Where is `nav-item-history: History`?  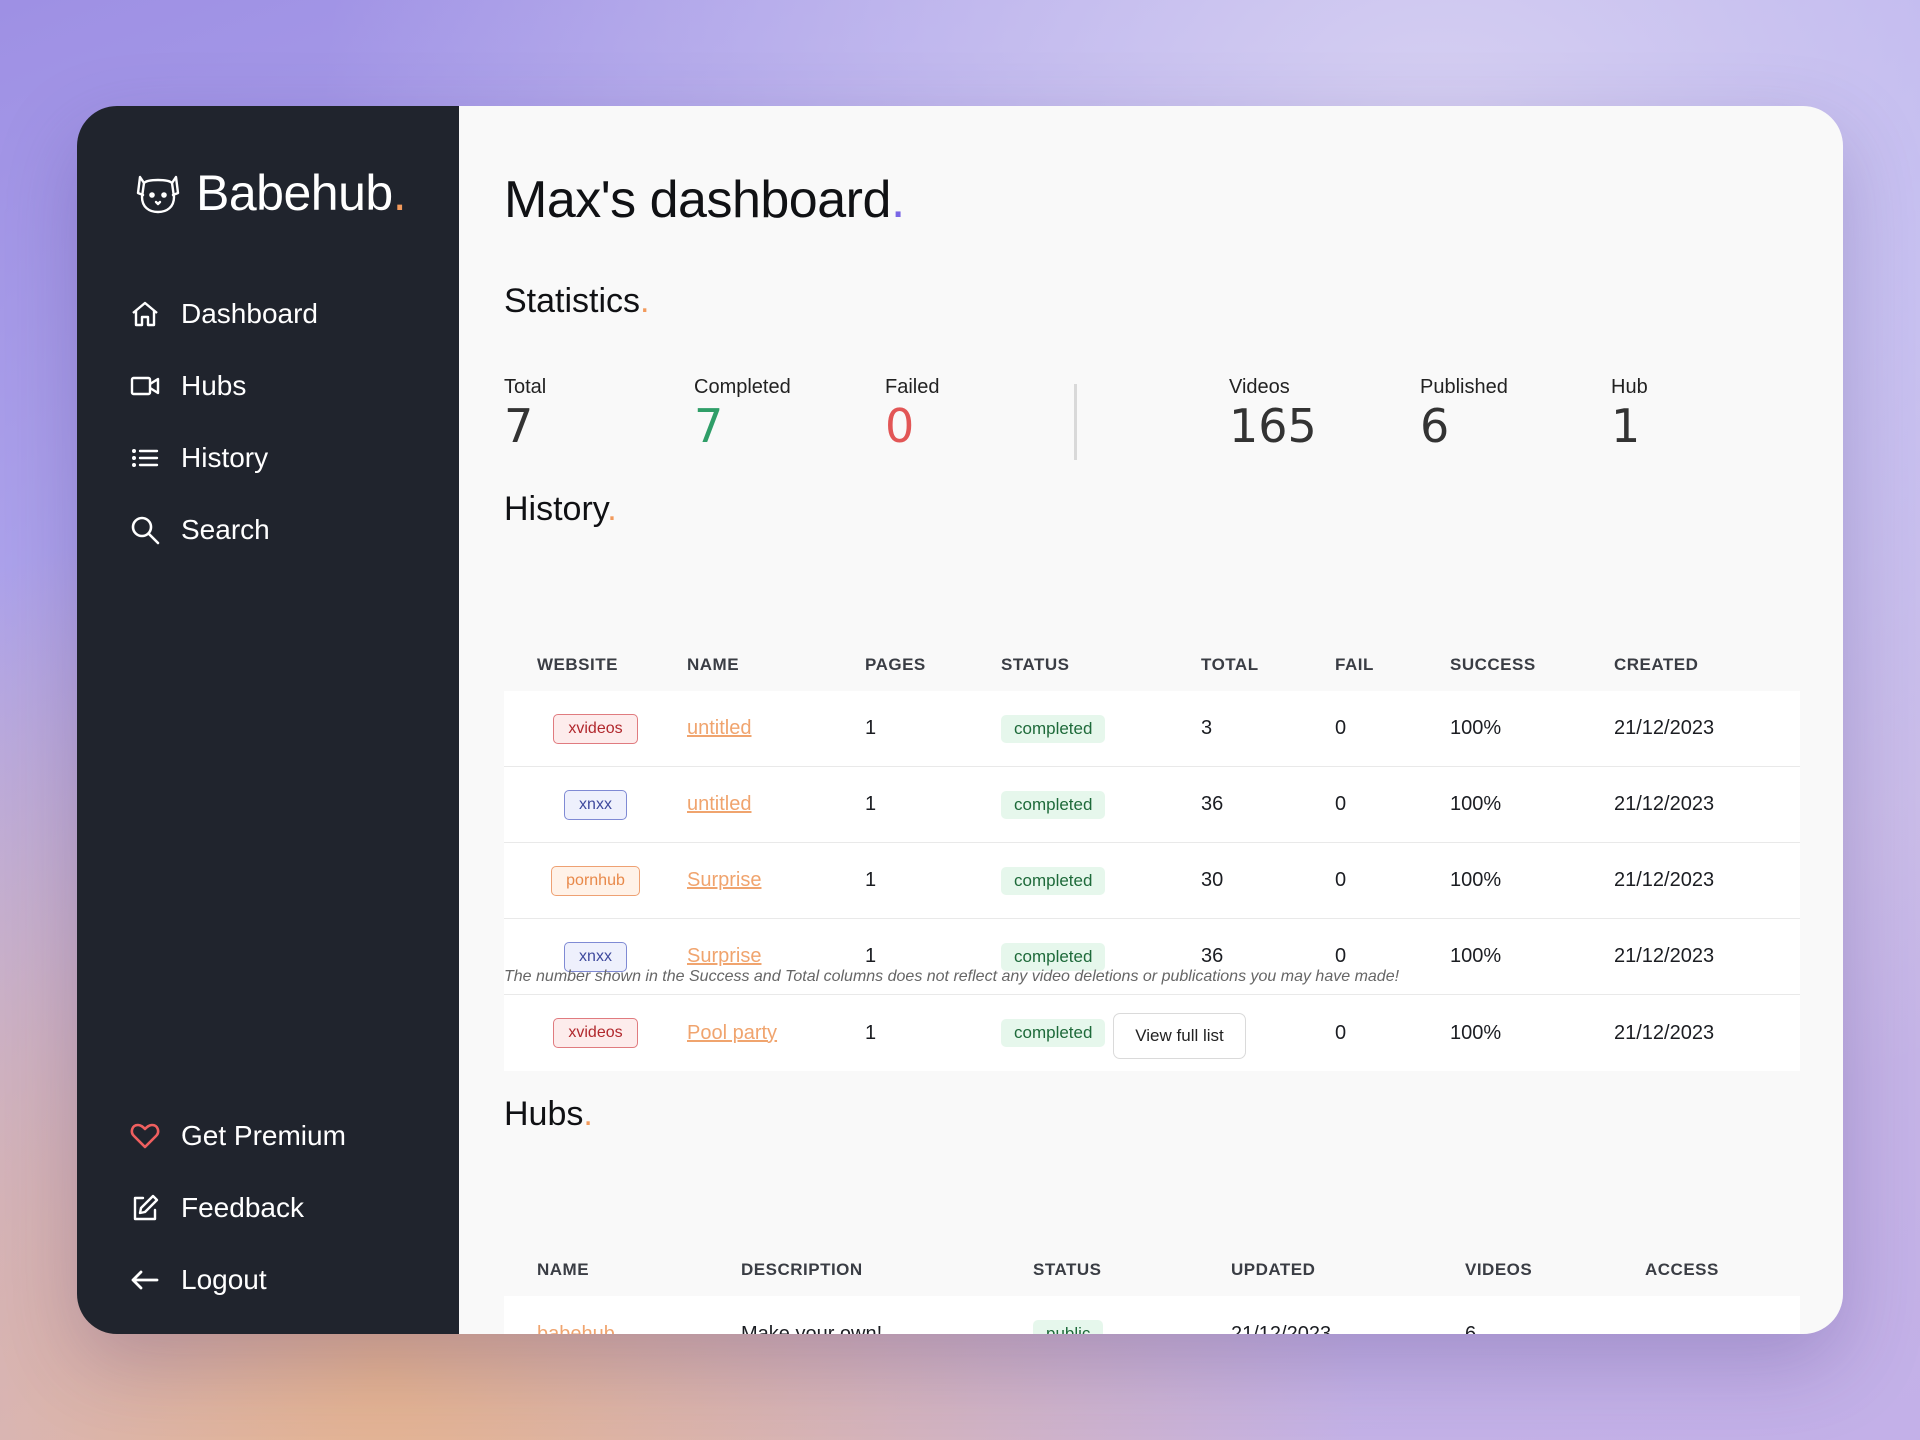 nav-item-history: History is located at coordinates (223, 458).